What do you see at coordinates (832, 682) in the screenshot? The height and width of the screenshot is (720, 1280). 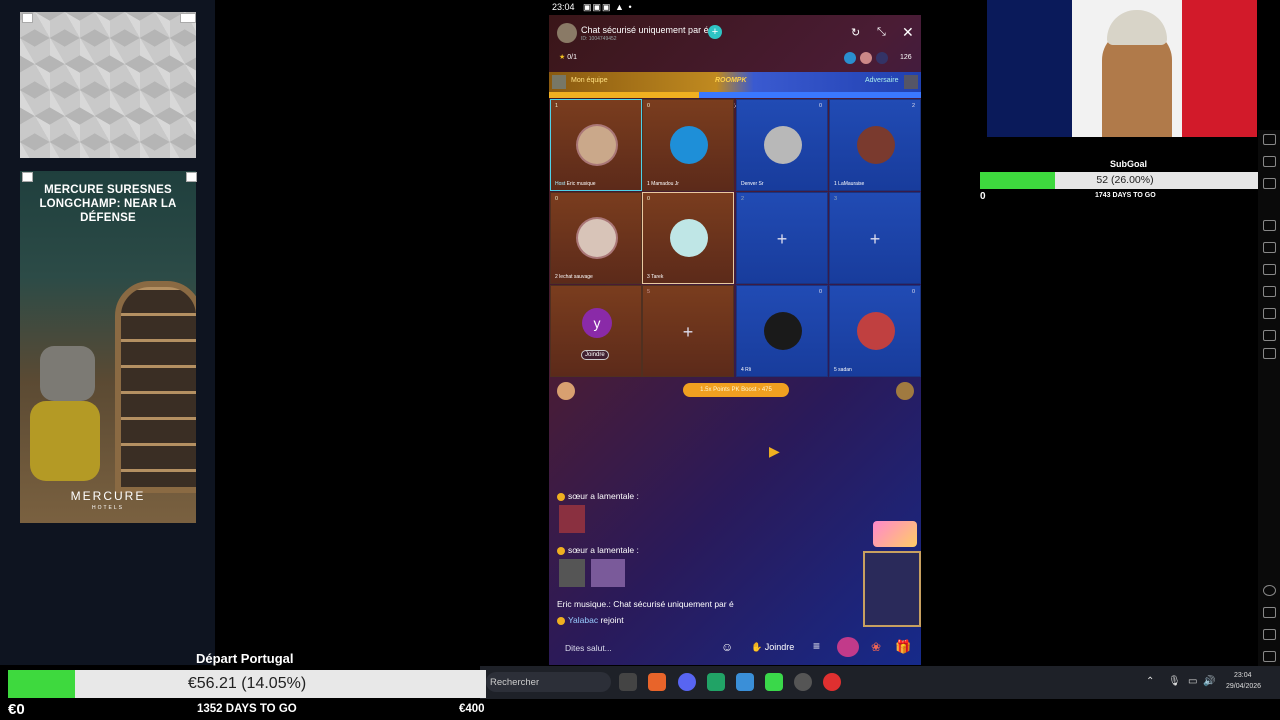 I see `youtube-icon` at bounding box center [832, 682].